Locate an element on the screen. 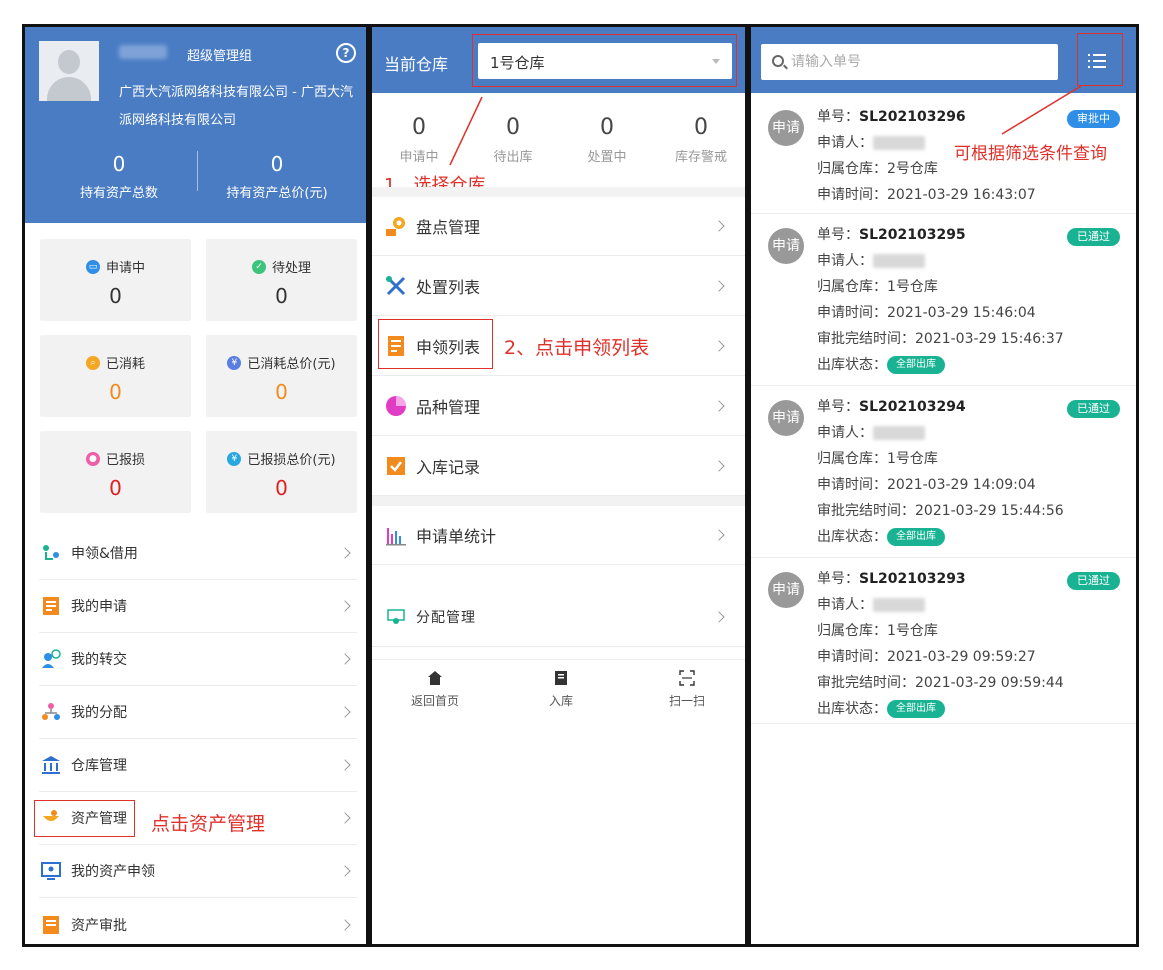  my-transfer-icon is located at coordinates (51, 659).